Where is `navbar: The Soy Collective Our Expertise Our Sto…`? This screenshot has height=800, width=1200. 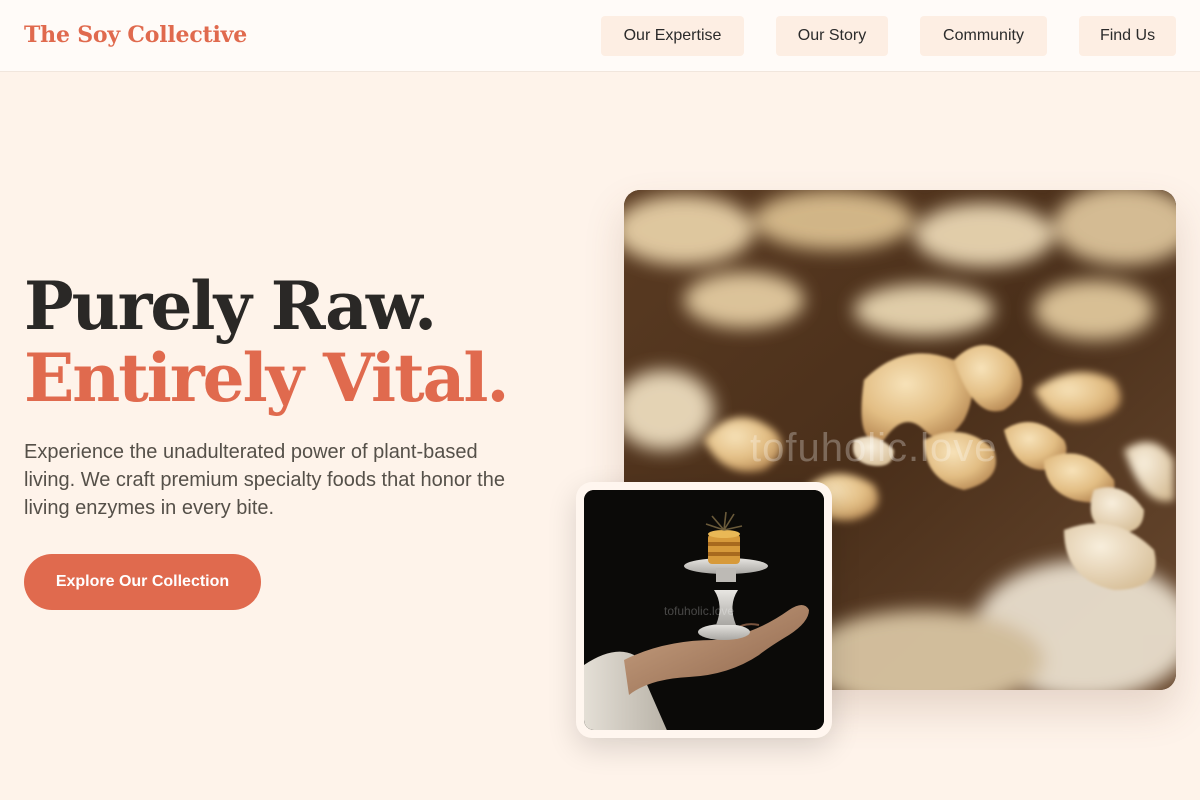
navbar: The Soy Collective Our Expertise Our Sto… is located at coordinates (600, 36).